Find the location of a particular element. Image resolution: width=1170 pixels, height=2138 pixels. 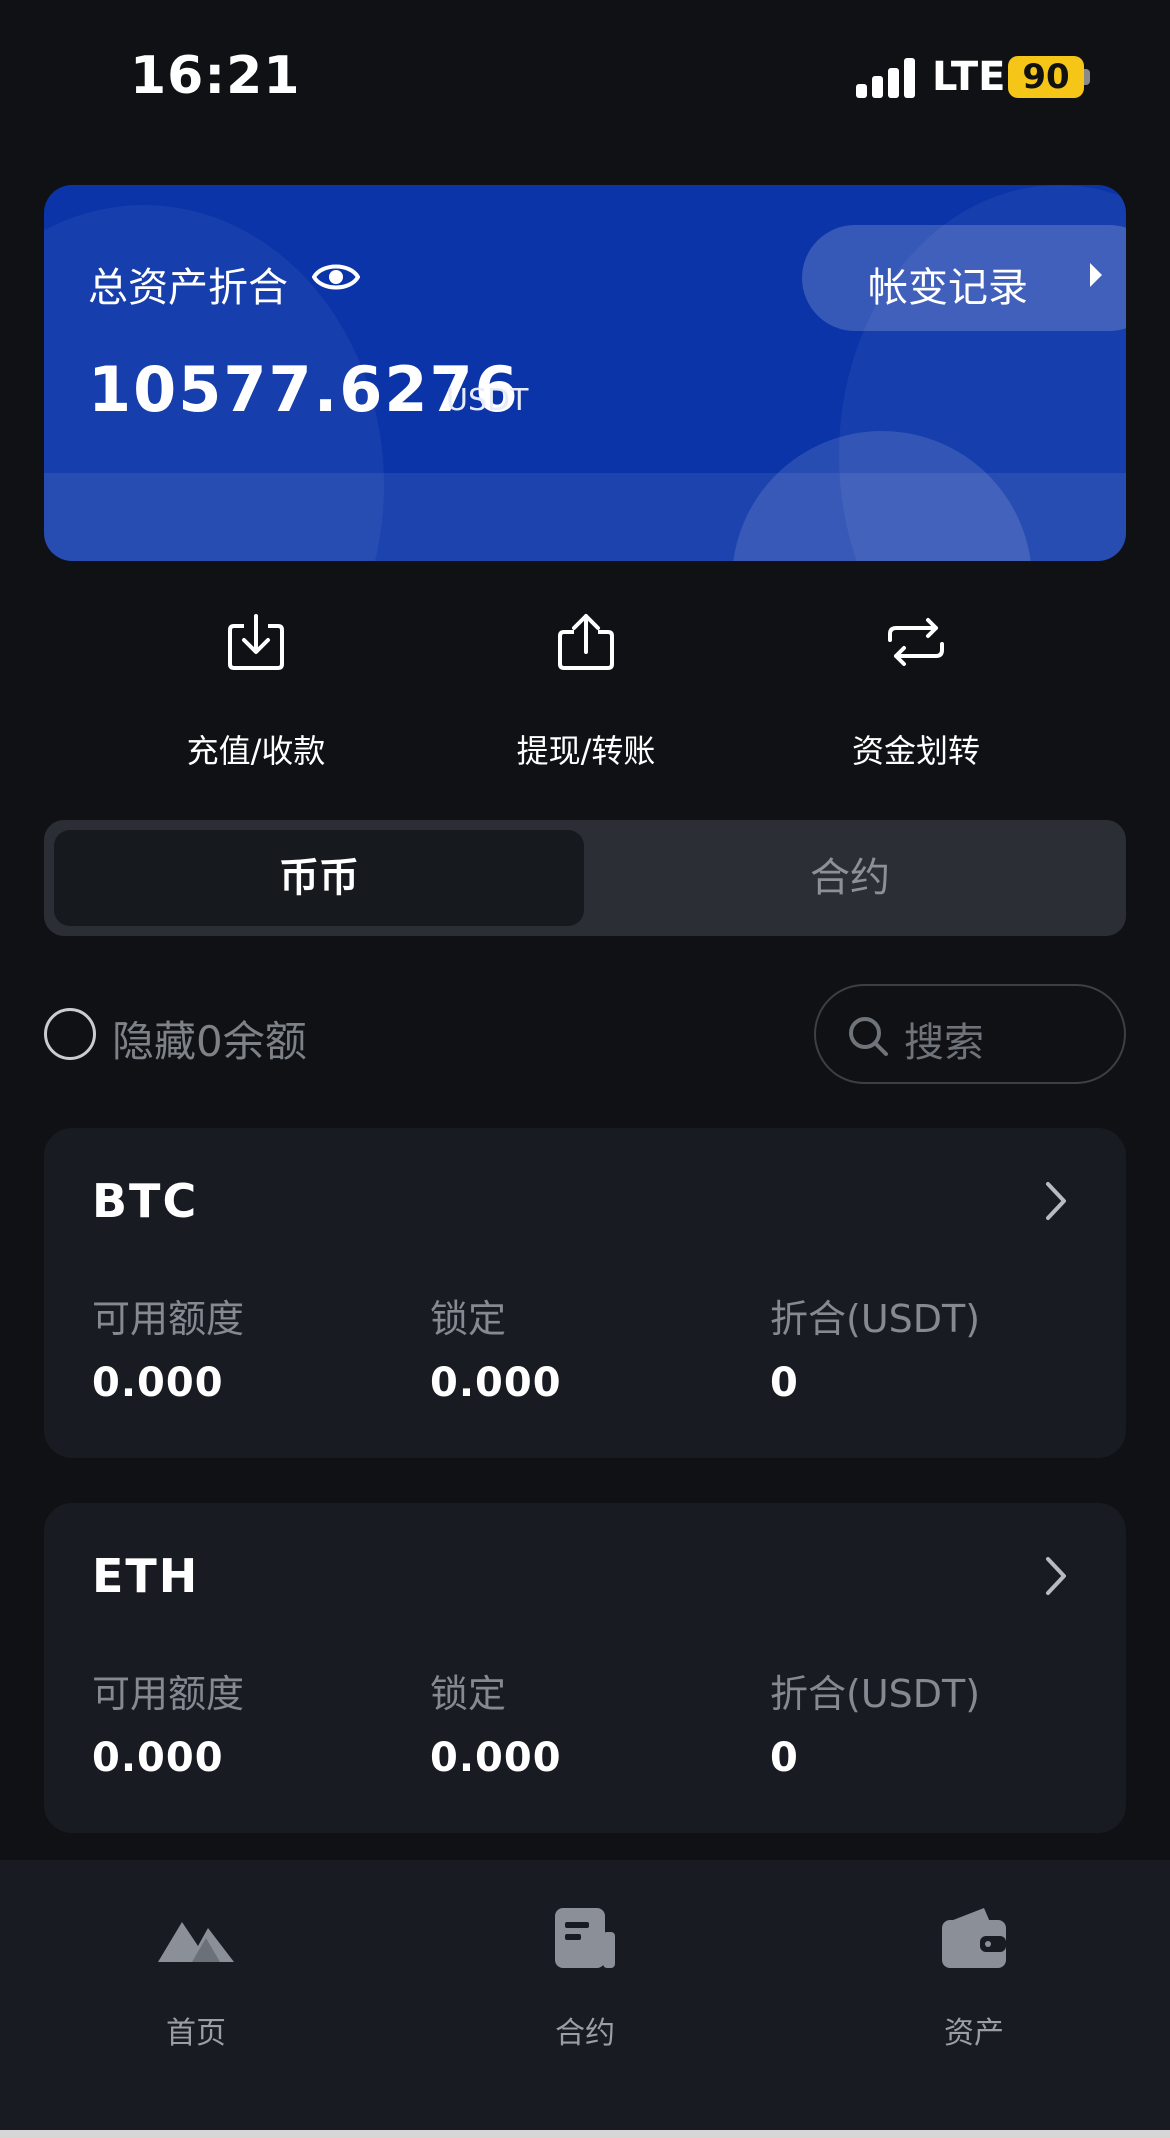

transfer-icon is located at coordinates (916, 642).